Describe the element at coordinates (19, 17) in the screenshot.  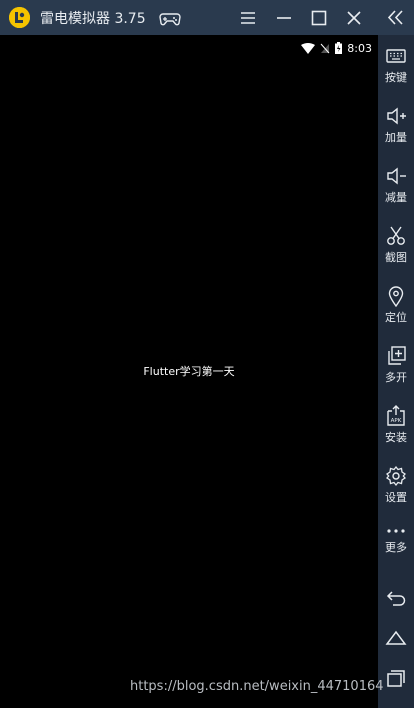
I see `app-logo-icon` at that location.